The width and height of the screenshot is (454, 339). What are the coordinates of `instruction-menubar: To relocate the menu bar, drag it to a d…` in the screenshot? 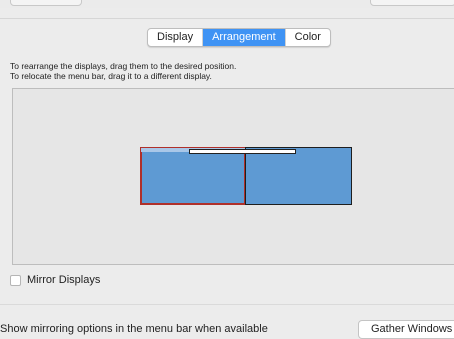 It's located at (111, 76).